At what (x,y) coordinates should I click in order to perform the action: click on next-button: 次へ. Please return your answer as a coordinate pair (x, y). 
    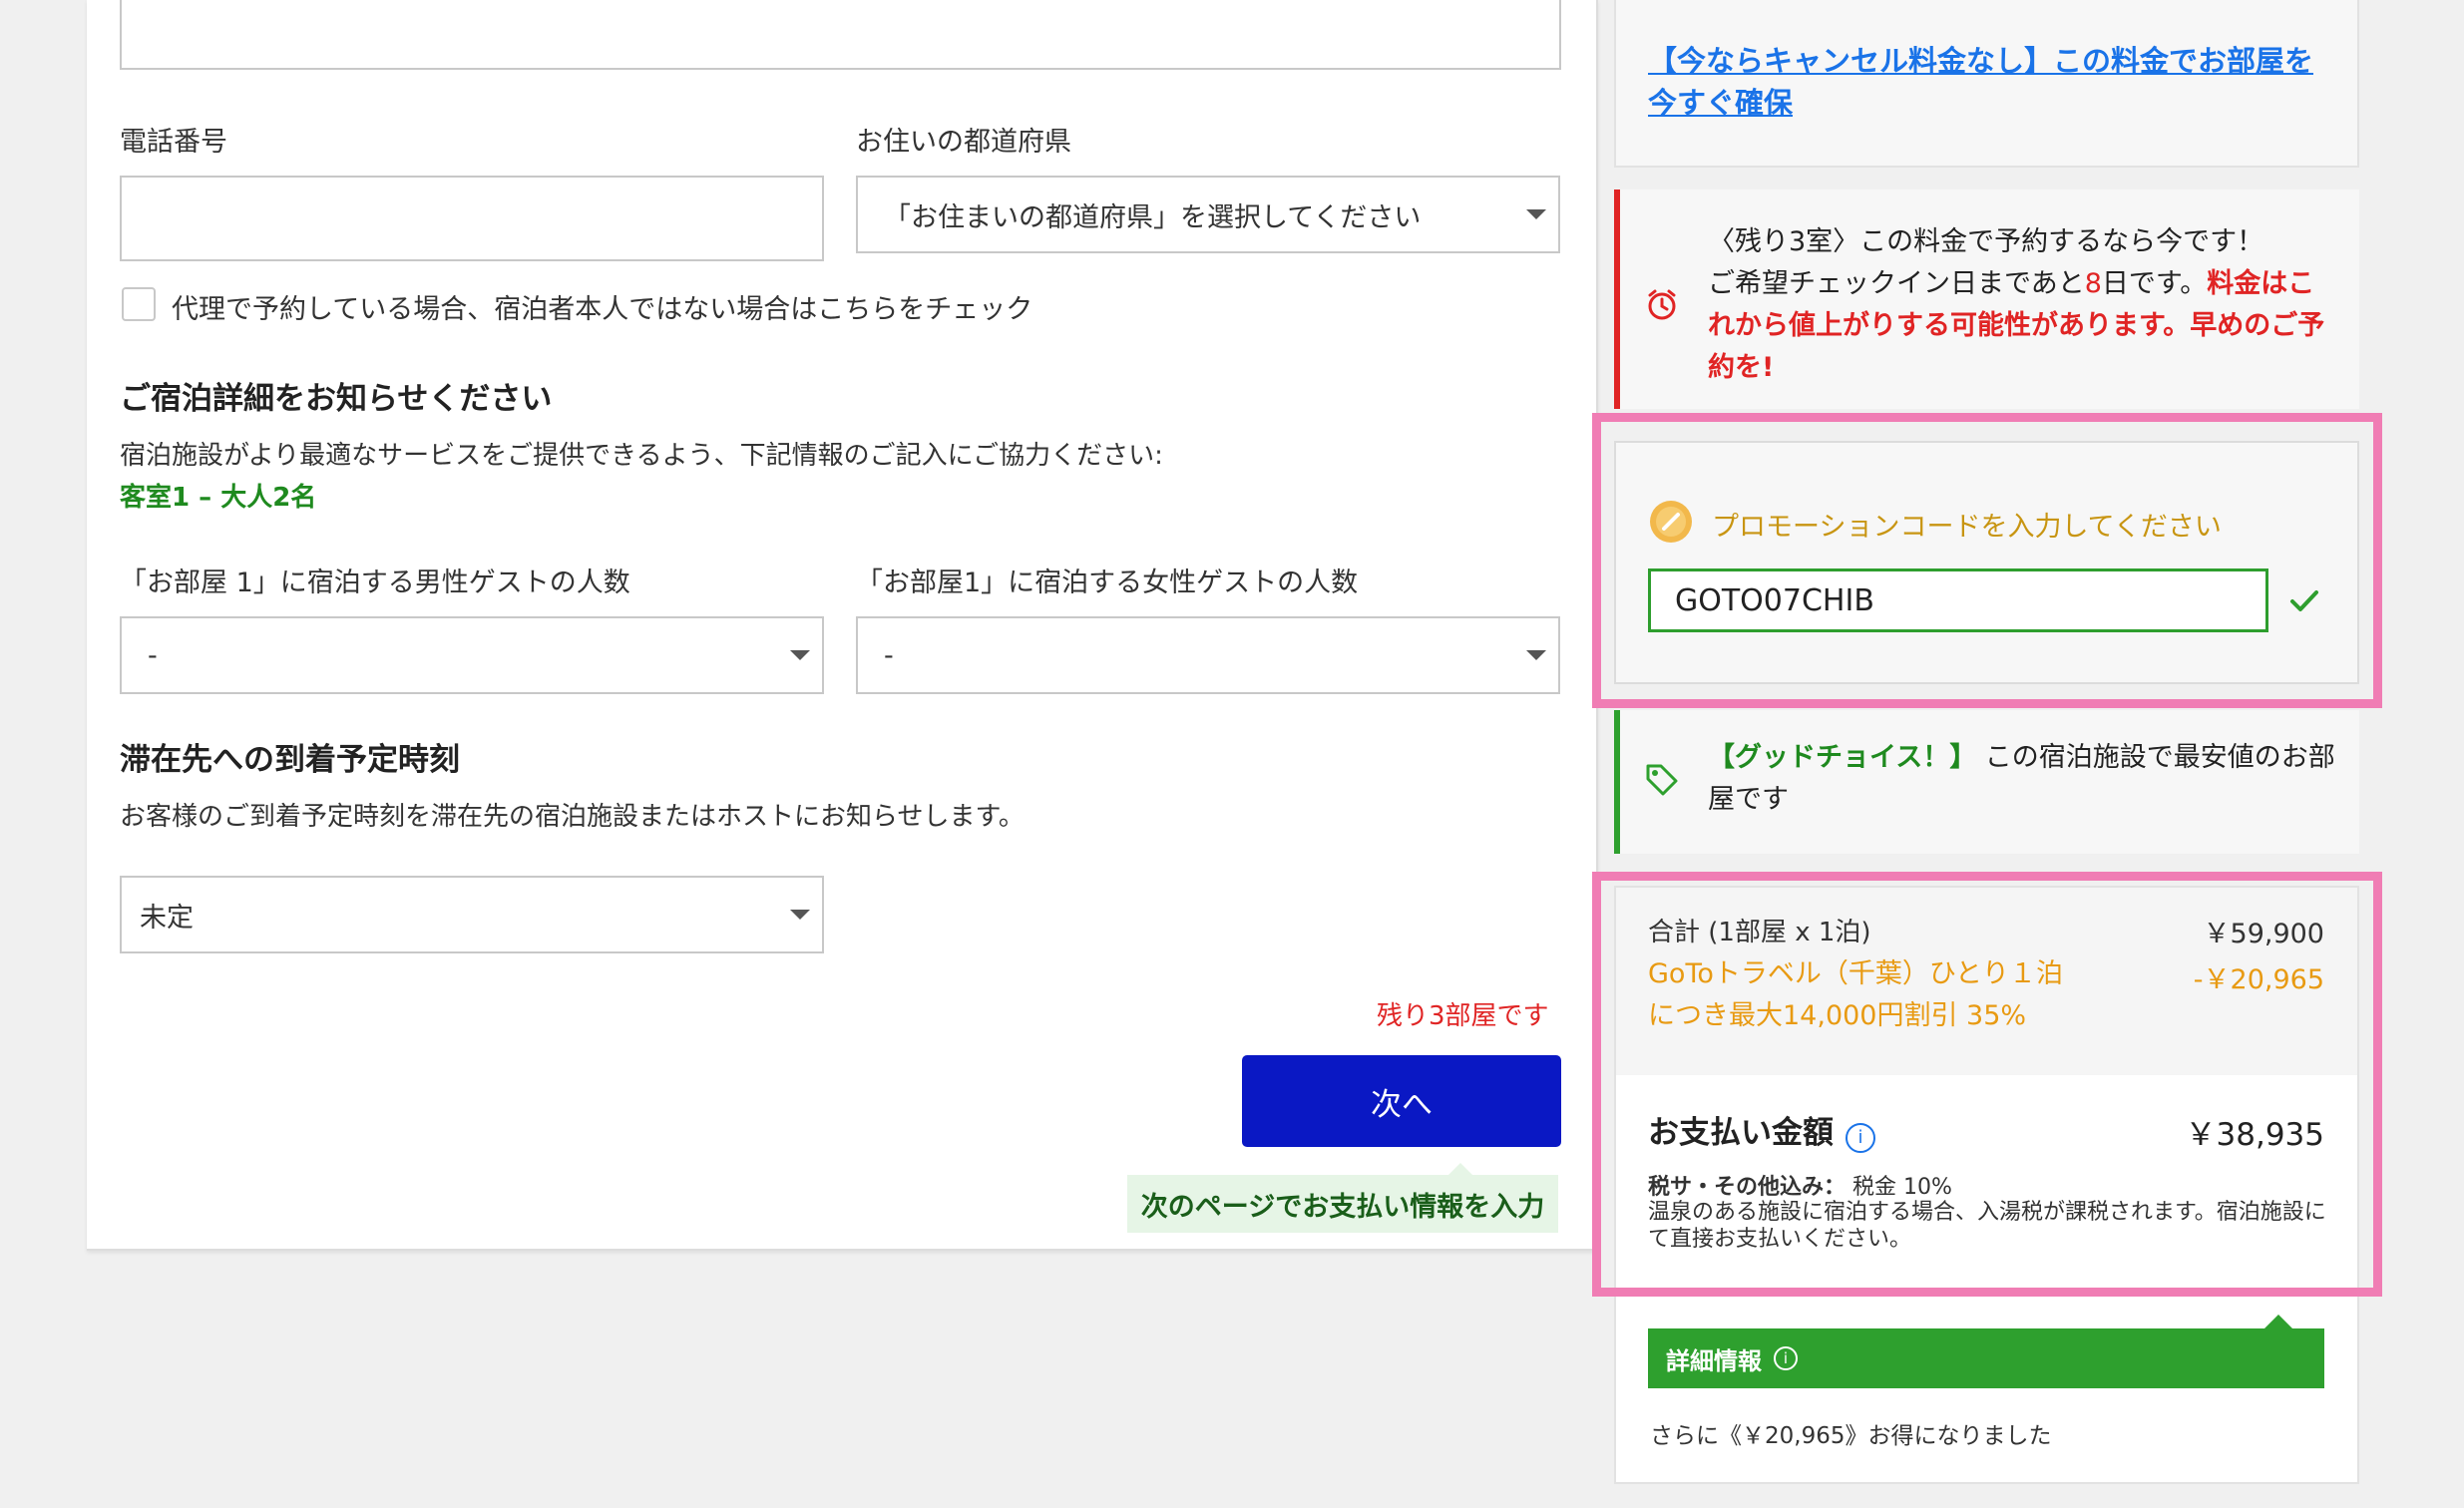
    Looking at the image, I should click on (1401, 1101).